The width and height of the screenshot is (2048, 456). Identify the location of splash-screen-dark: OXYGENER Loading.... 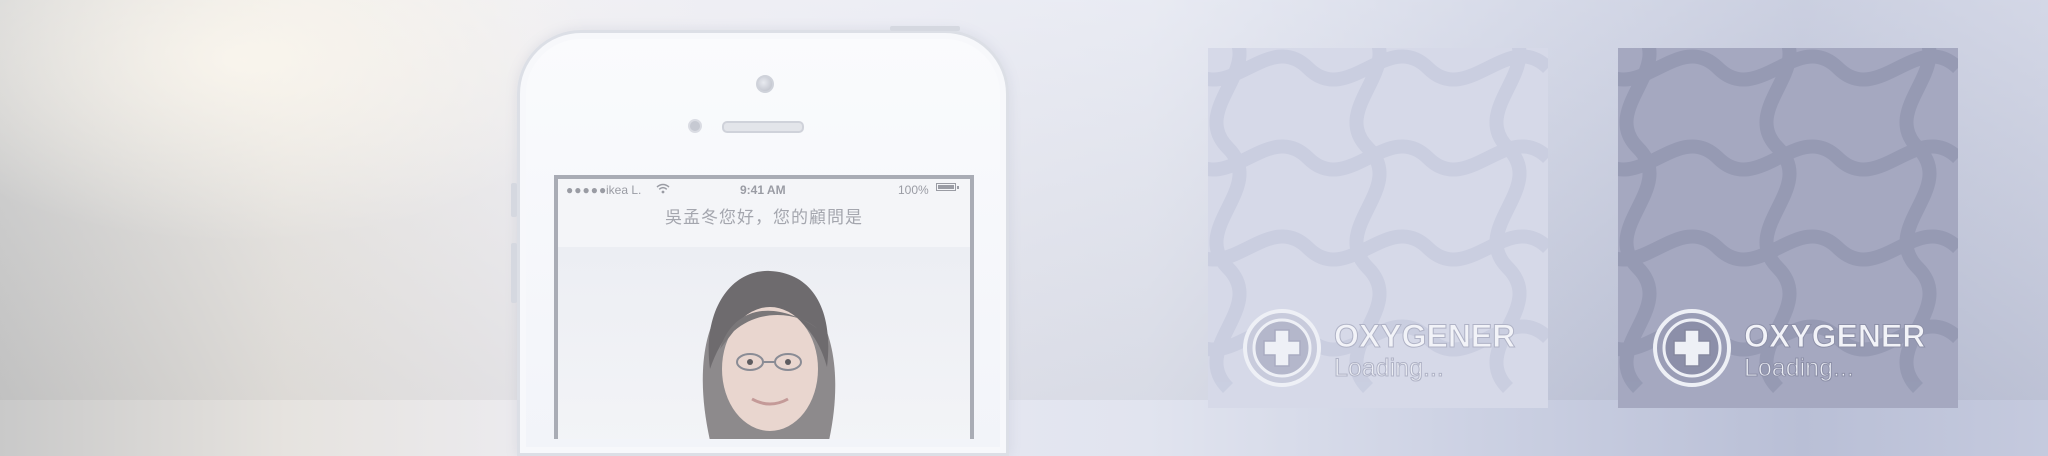
(1788, 228).